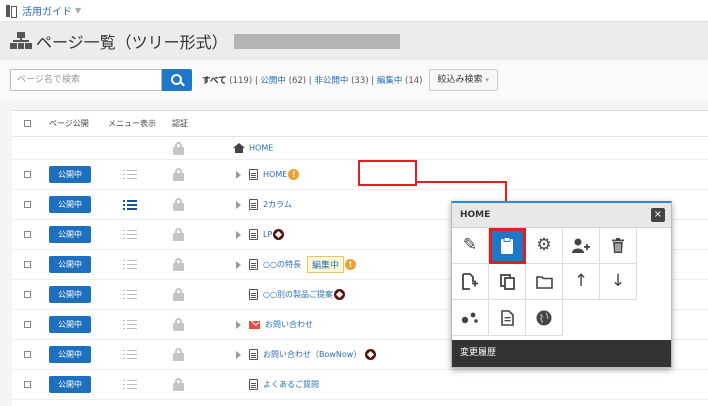 This screenshot has width=708, height=406. What do you see at coordinates (470, 246) in the screenshot?
I see `pencil-icon: ✎` at bounding box center [470, 246].